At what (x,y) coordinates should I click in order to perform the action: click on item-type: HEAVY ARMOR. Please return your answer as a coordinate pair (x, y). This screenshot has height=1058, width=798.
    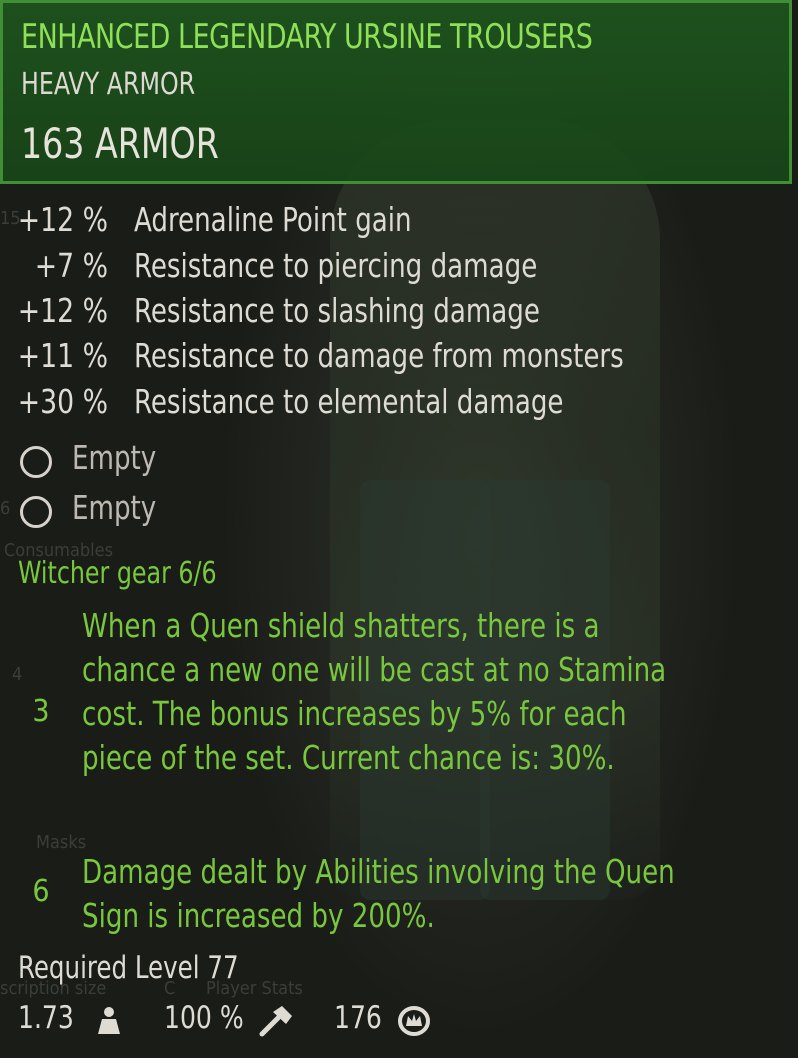
    Looking at the image, I should click on (108, 84).